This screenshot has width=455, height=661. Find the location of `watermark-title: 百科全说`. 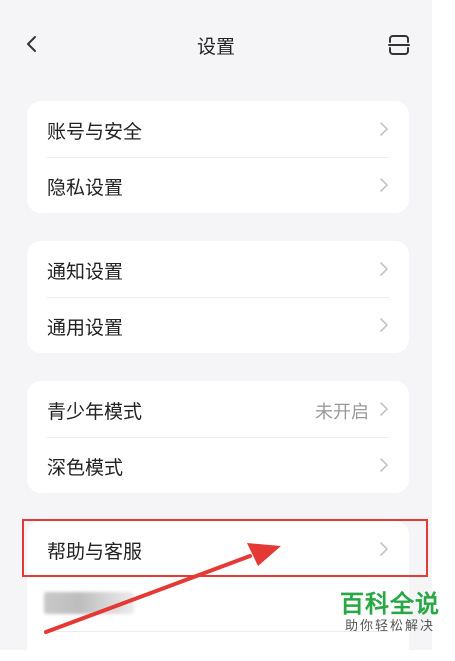

watermark-title: 百科全说 is located at coordinates (390, 604).